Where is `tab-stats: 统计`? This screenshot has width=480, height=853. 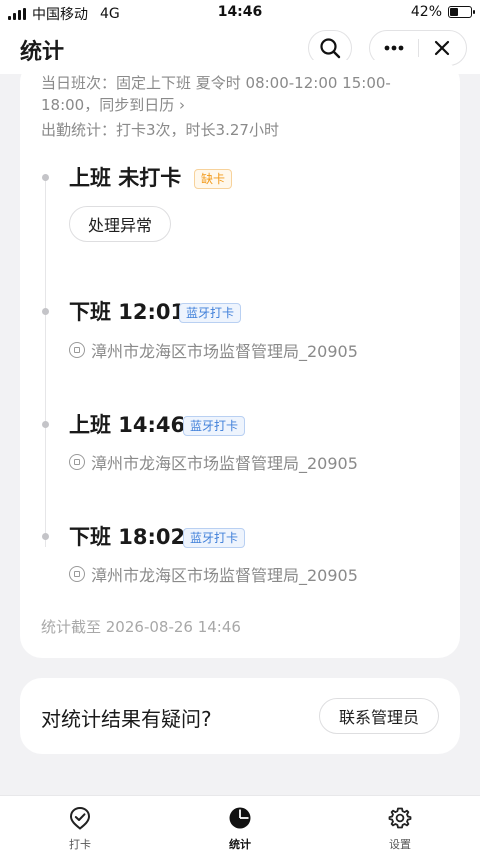 tab-stats: 统计 is located at coordinates (240, 824).